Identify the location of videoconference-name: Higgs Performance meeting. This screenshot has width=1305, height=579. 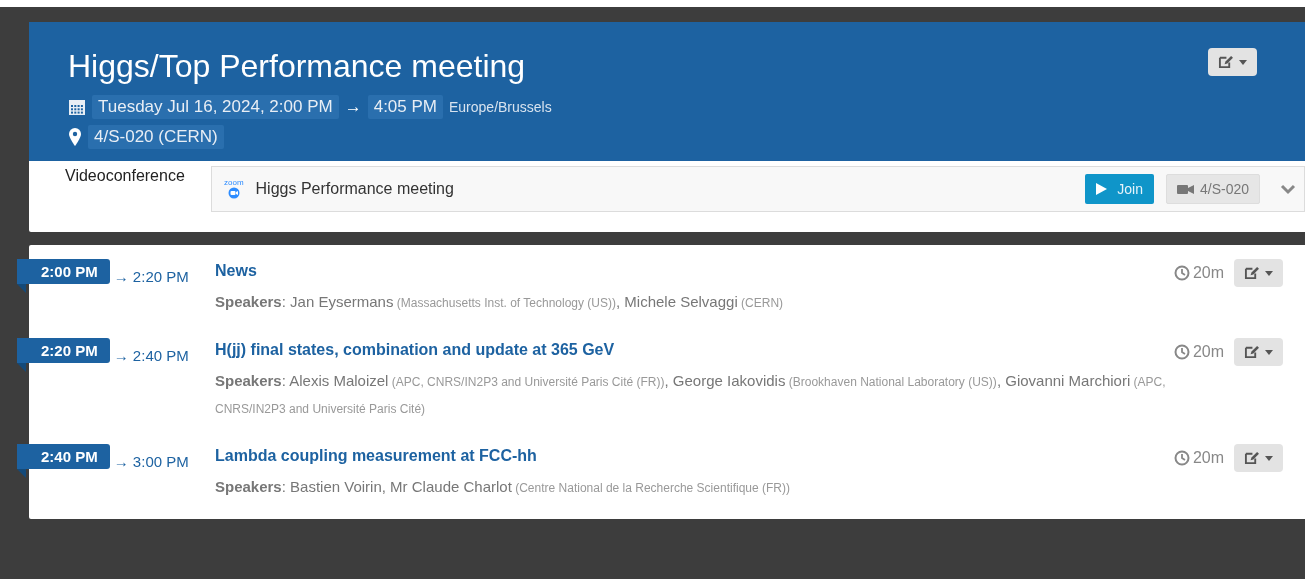
(355, 189).